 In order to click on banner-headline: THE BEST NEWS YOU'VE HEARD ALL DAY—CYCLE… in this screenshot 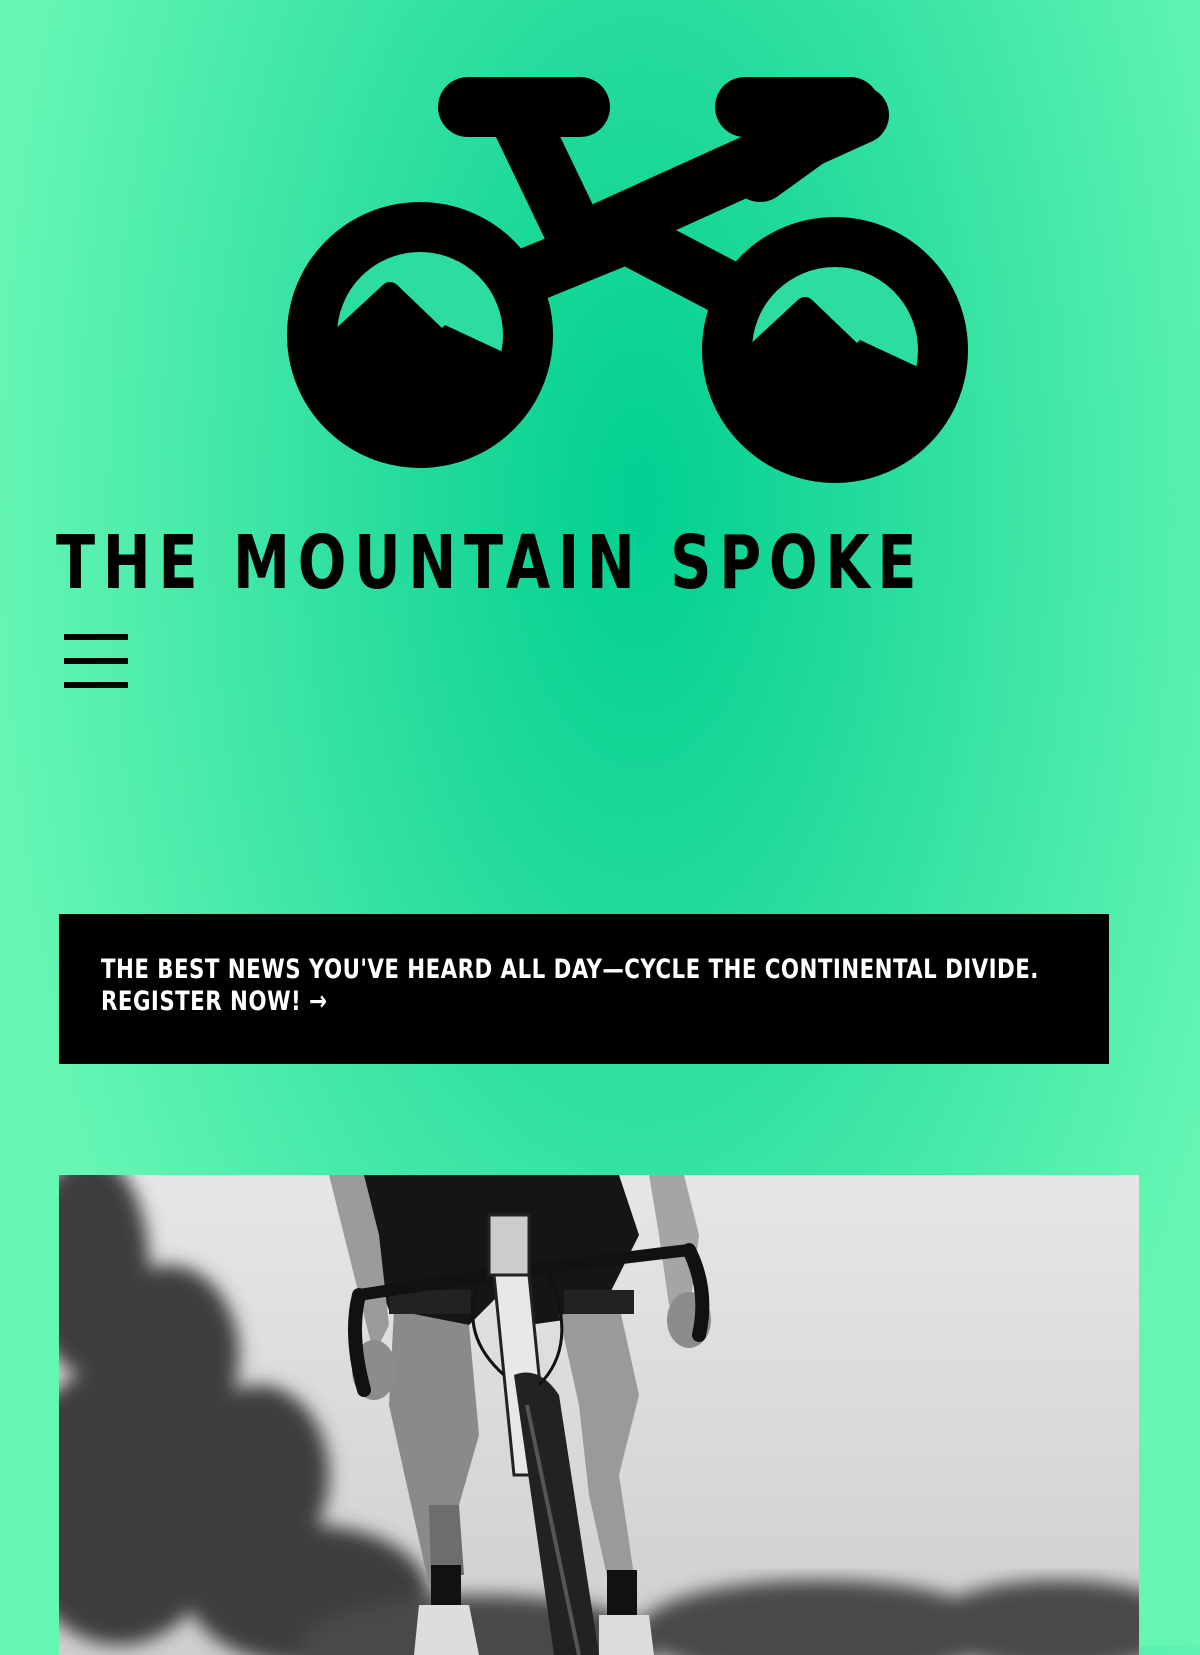, I will do `click(570, 969)`.